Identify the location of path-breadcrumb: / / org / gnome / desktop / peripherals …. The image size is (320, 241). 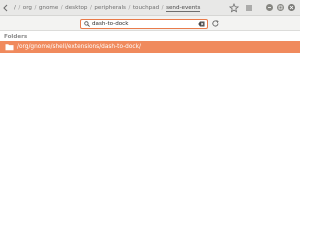
(107, 8).